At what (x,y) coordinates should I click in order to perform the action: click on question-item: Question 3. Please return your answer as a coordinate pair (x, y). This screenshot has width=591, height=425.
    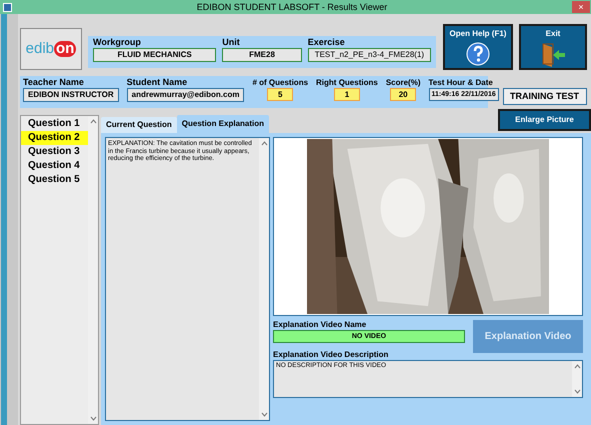
    Looking at the image, I should click on (54, 152).